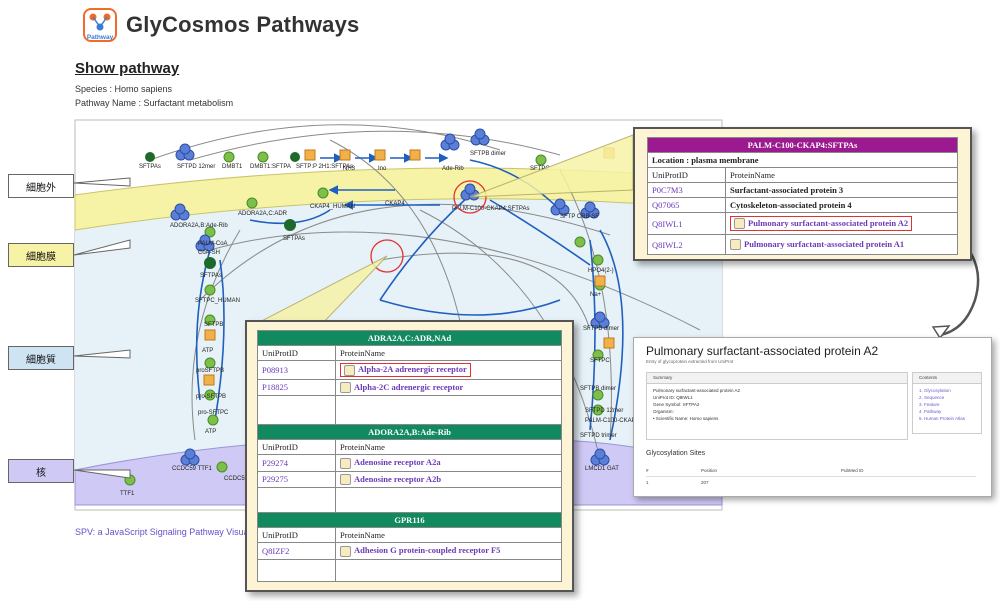 This screenshot has width=1000, height=601. What do you see at coordinates (453, 169) in the screenshot?
I see `svg-text: Ade-Rib` at bounding box center [453, 169].